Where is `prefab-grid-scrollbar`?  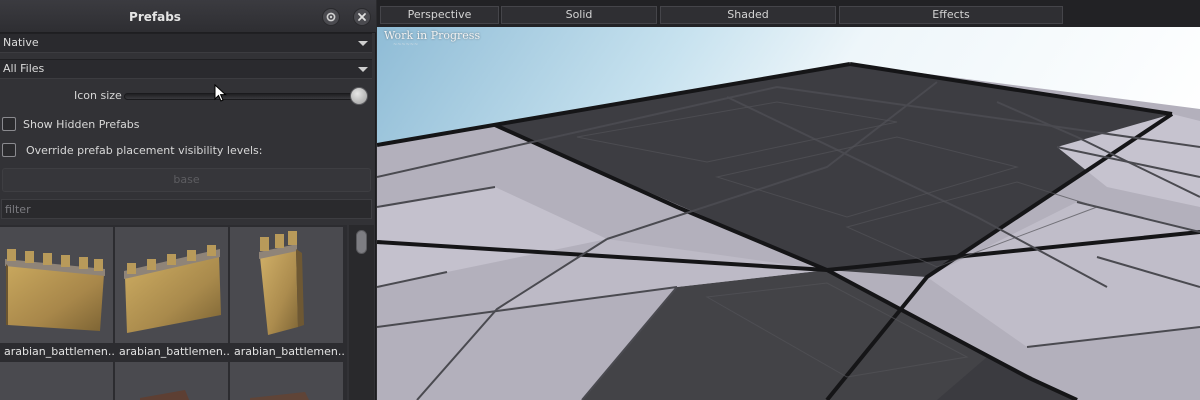 prefab-grid-scrollbar is located at coordinates (361, 312).